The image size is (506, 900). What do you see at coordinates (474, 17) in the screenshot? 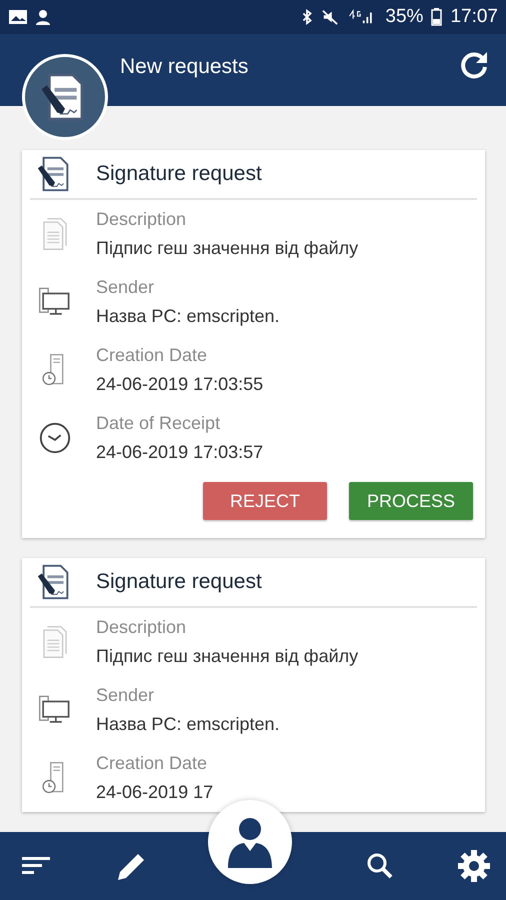
I see `clock-time: 17:07` at bounding box center [474, 17].